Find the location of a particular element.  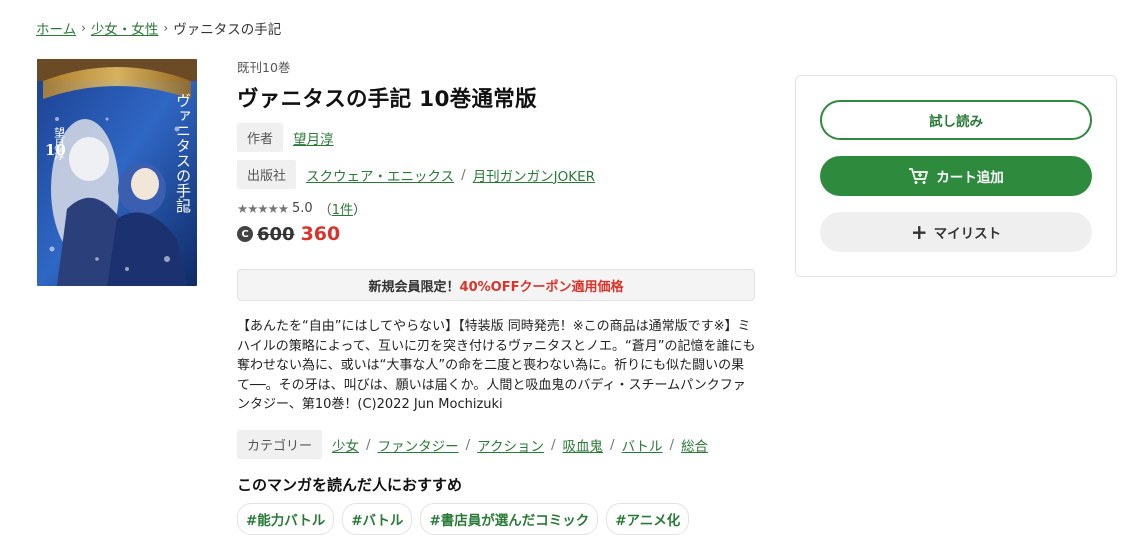

coupon-banner: 新規会員限定！ 40%OFFクーポン適用価格 is located at coordinates (496, 285).